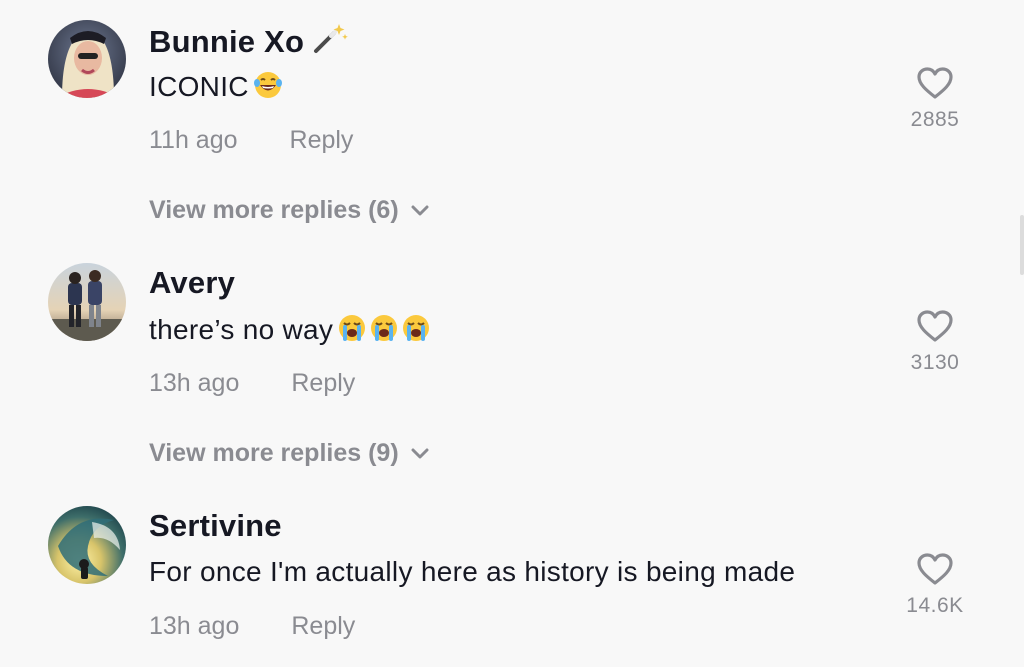 Image resolution: width=1024 pixels, height=667 pixels. Describe the element at coordinates (289, 453) in the screenshot. I see `view-more-replies: View more replies (9)` at that location.